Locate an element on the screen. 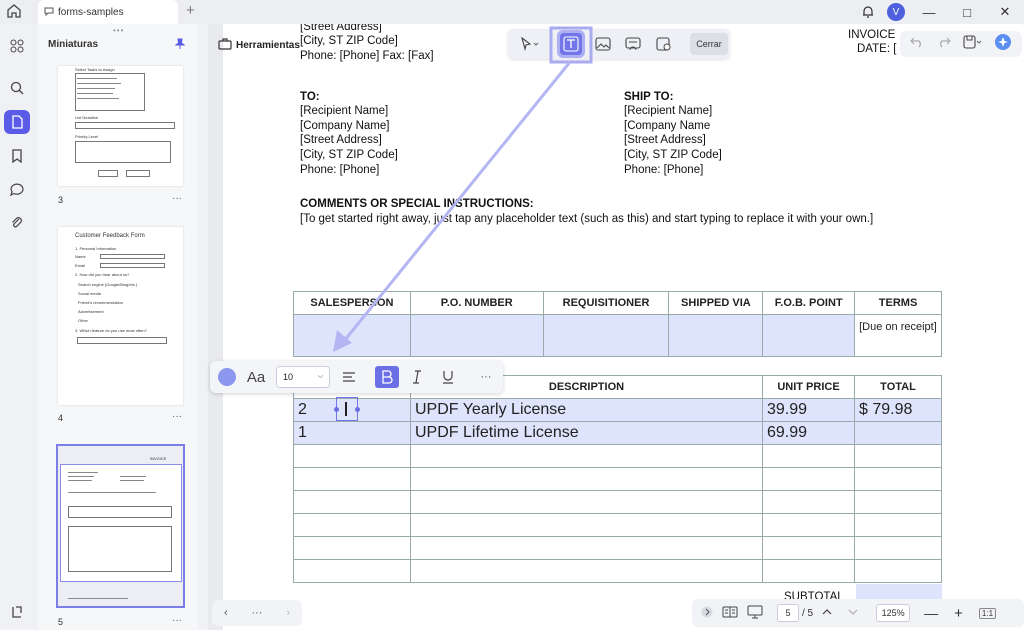 The image size is (1024, 630). to-line: [Street Address] is located at coordinates (341, 140).